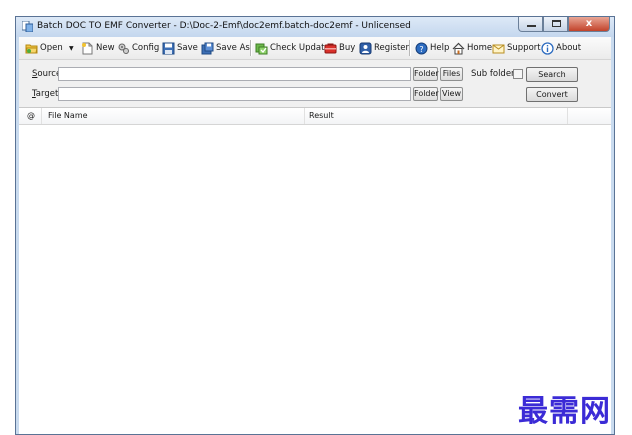  Describe the element at coordinates (233, 48) in the screenshot. I see `toolbar-save-as-label: Save As` at that location.